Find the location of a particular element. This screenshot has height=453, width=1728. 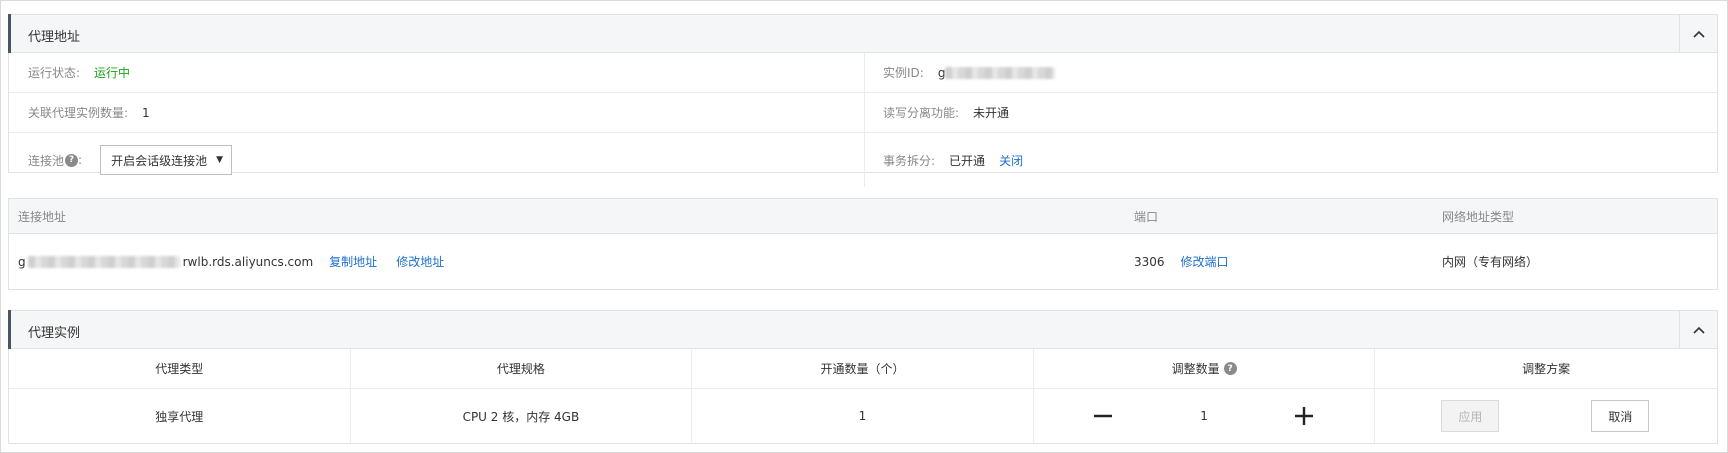

header-adjust-count: 调整数量 is located at coordinates (1195, 369).